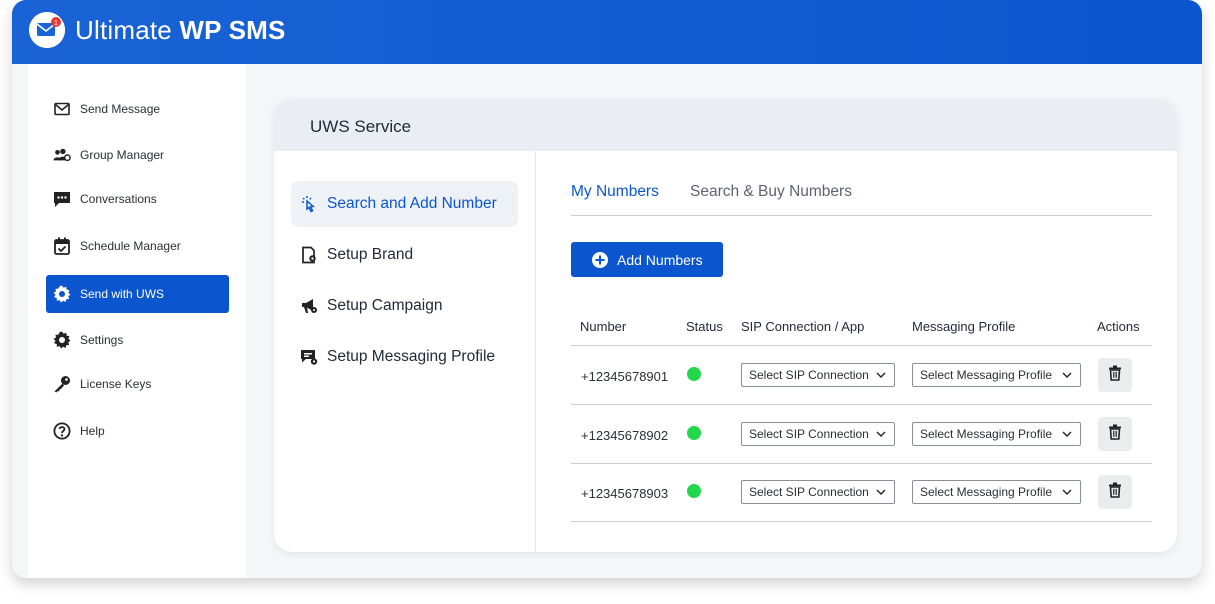 The image size is (1215, 604). I want to click on numbers-tabs: My Numbers Search & Buy Numbers, so click(861, 183).